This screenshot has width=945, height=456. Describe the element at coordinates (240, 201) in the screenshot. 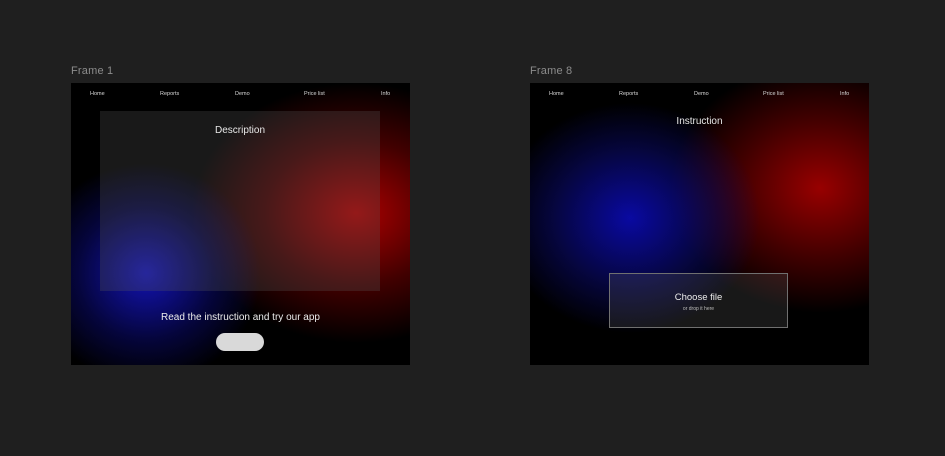

I see `description-panel: Description` at that location.